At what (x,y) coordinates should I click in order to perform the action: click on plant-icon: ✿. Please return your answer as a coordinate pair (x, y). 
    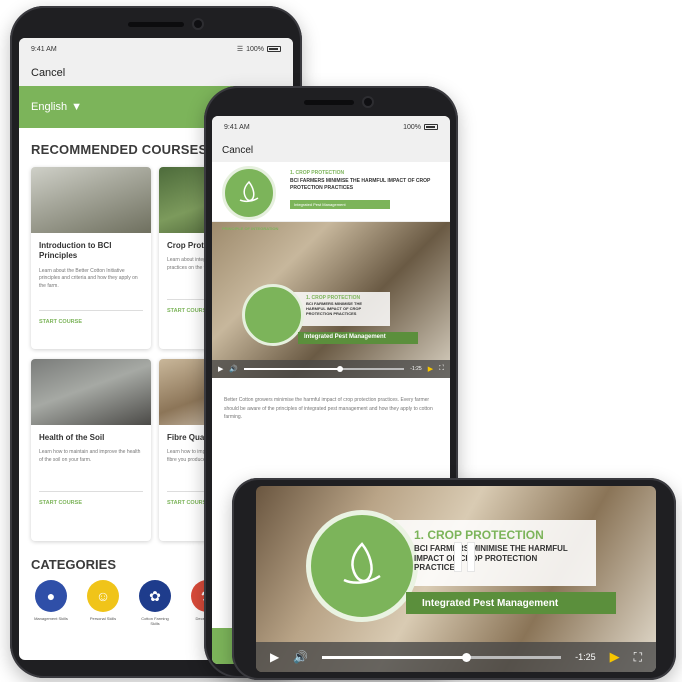
    Looking at the image, I should click on (155, 596).